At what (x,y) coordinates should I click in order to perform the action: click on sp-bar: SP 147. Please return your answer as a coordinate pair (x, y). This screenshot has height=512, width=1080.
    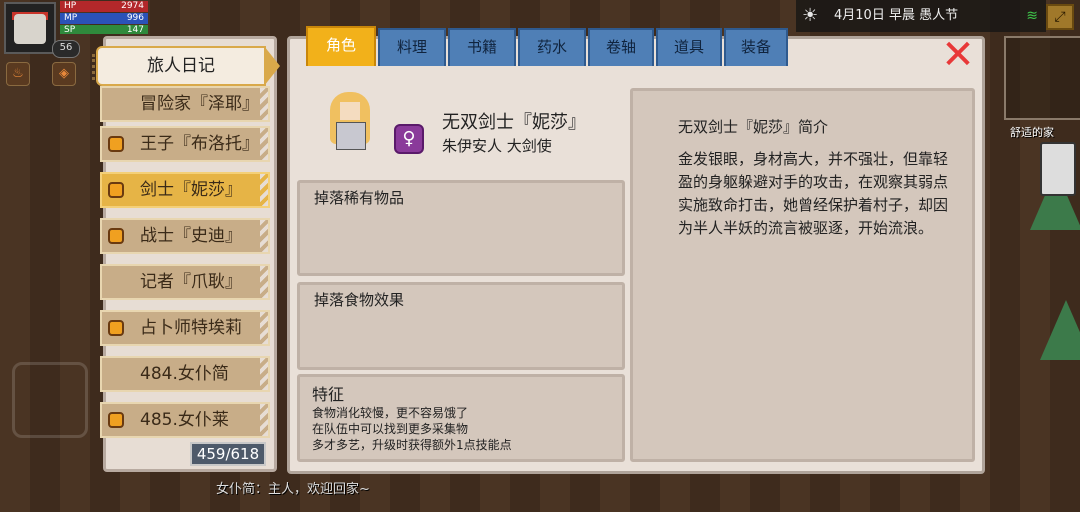
    Looking at the image, I should click on (104, 30).